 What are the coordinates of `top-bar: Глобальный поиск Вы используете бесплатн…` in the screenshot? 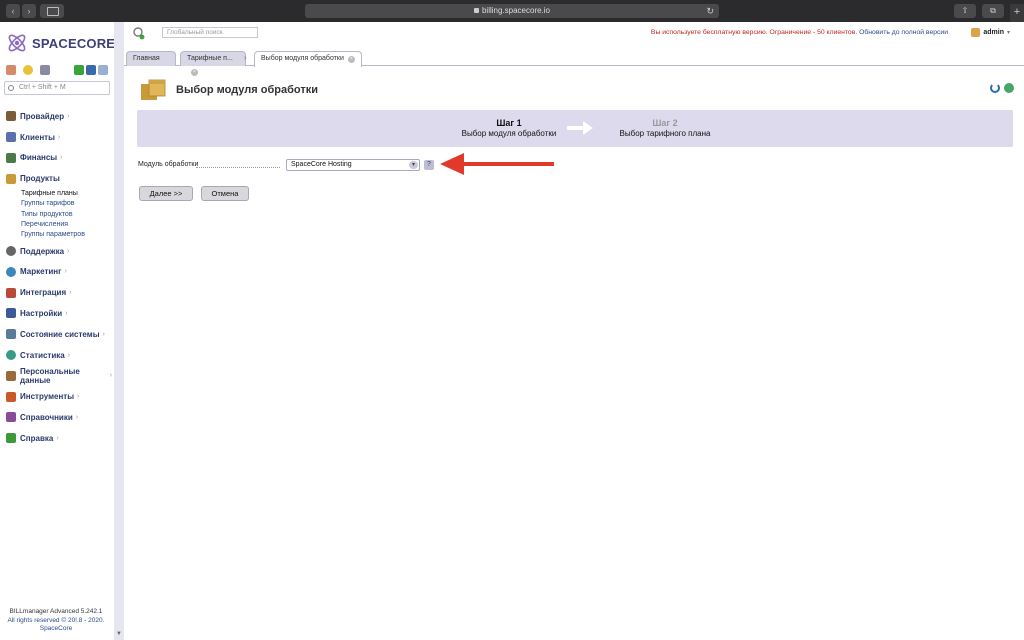 It's located at (574, 34).